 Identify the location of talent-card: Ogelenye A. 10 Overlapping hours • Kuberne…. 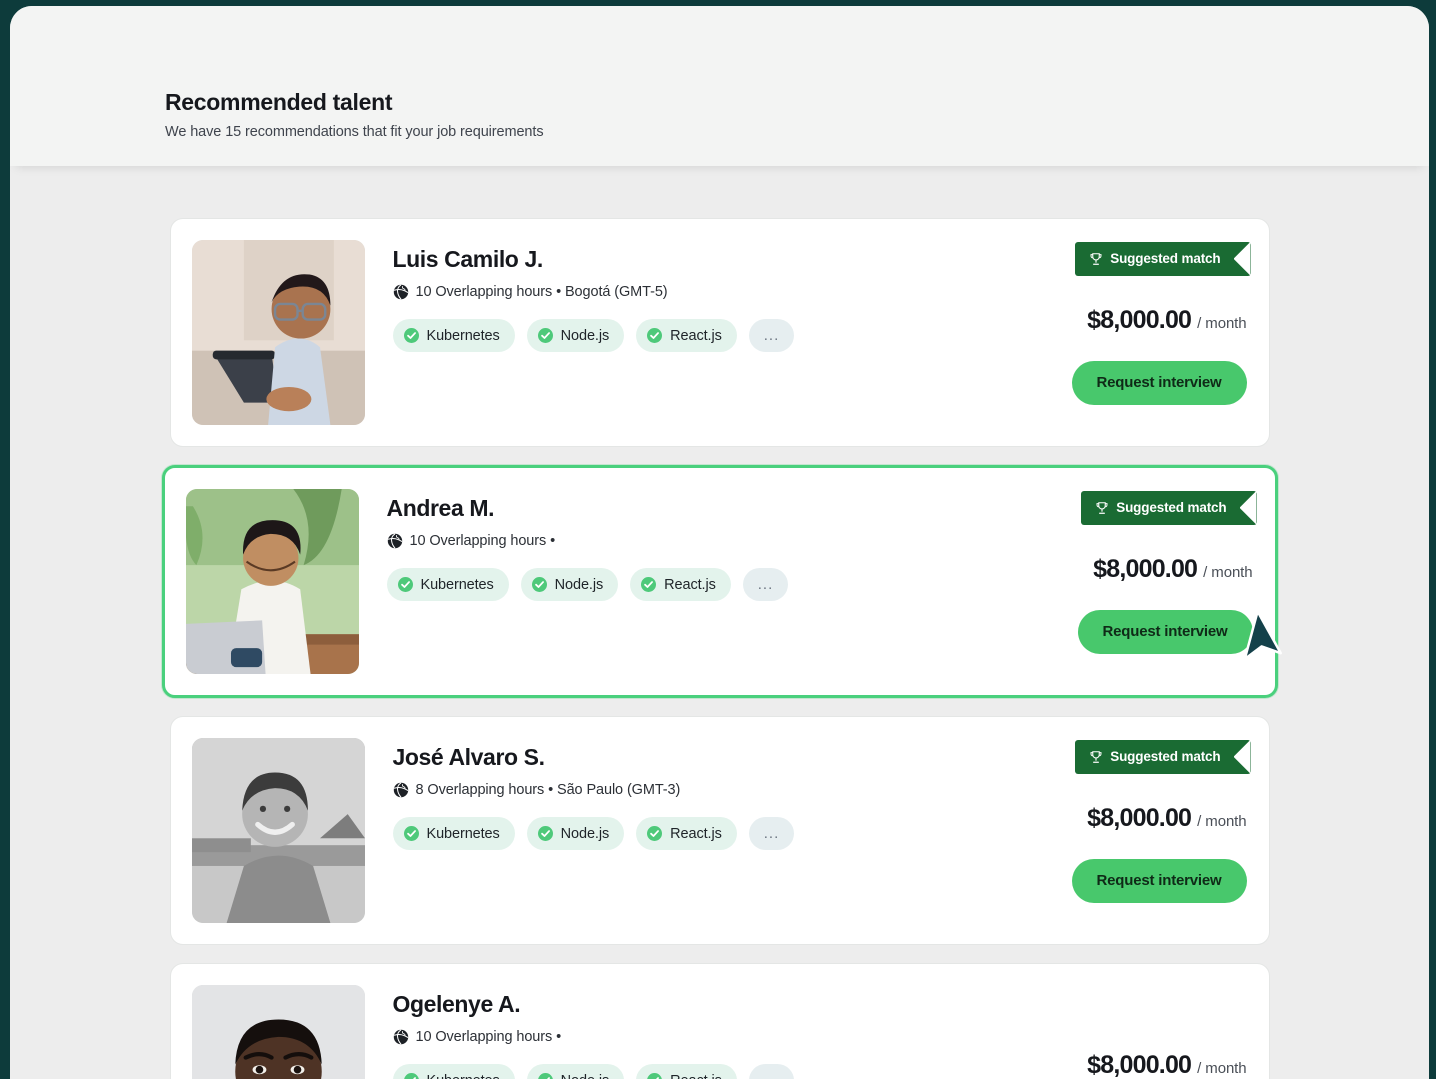
(719, 1020).